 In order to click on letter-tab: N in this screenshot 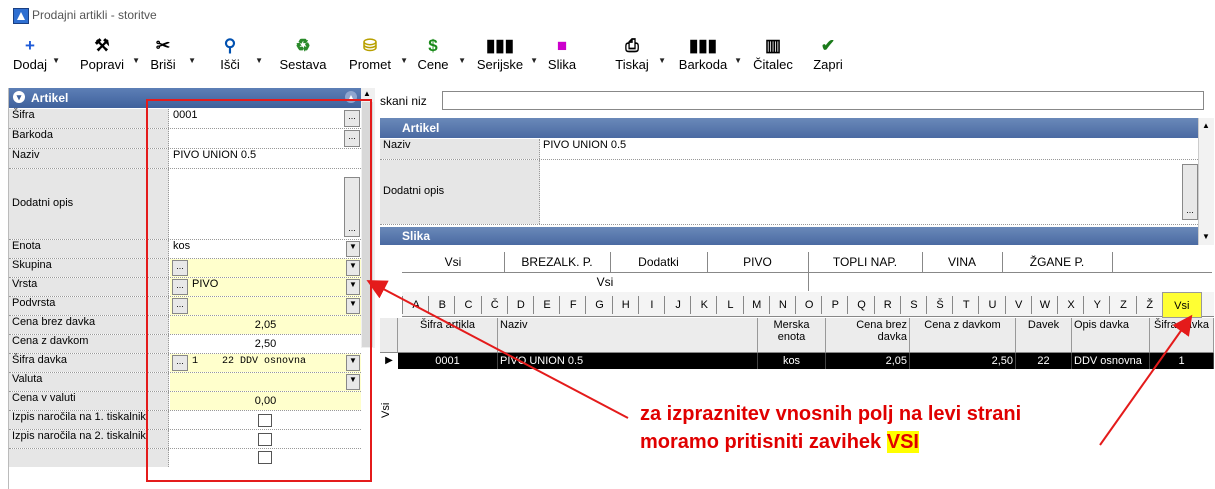, I will do `click(782, 305)`.